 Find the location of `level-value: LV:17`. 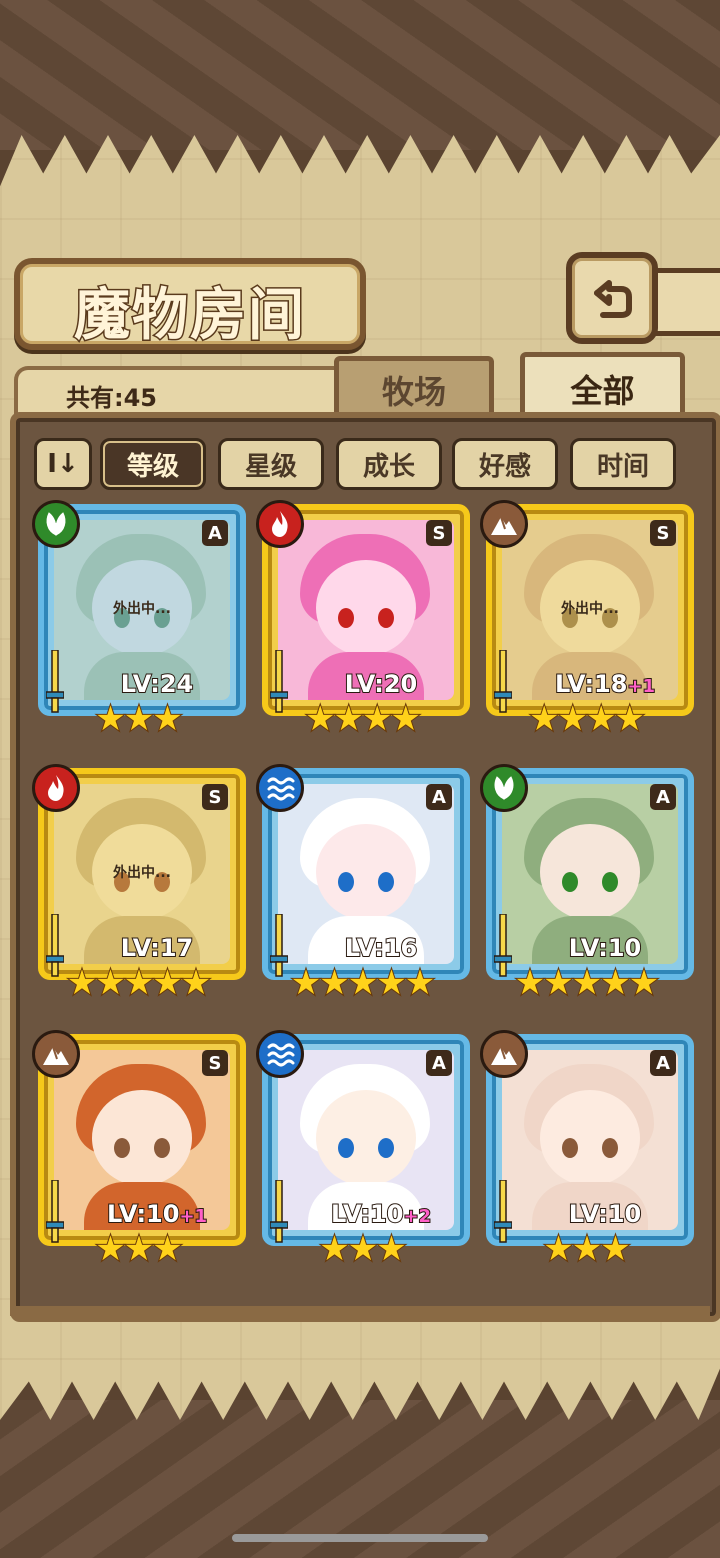

level-value: LV:17 is located at coordinates (157, 948).